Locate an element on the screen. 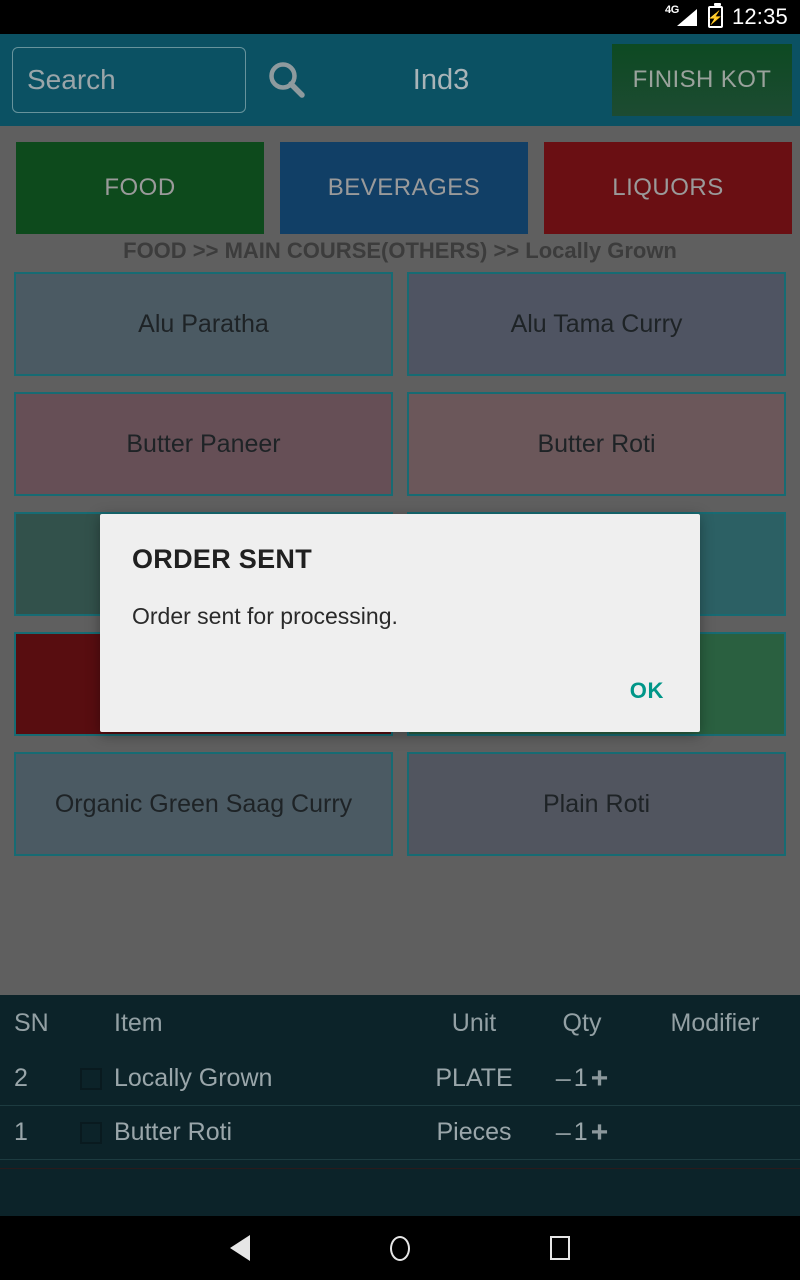  column-header-sn: SN is located at coordinates (31, 1023).